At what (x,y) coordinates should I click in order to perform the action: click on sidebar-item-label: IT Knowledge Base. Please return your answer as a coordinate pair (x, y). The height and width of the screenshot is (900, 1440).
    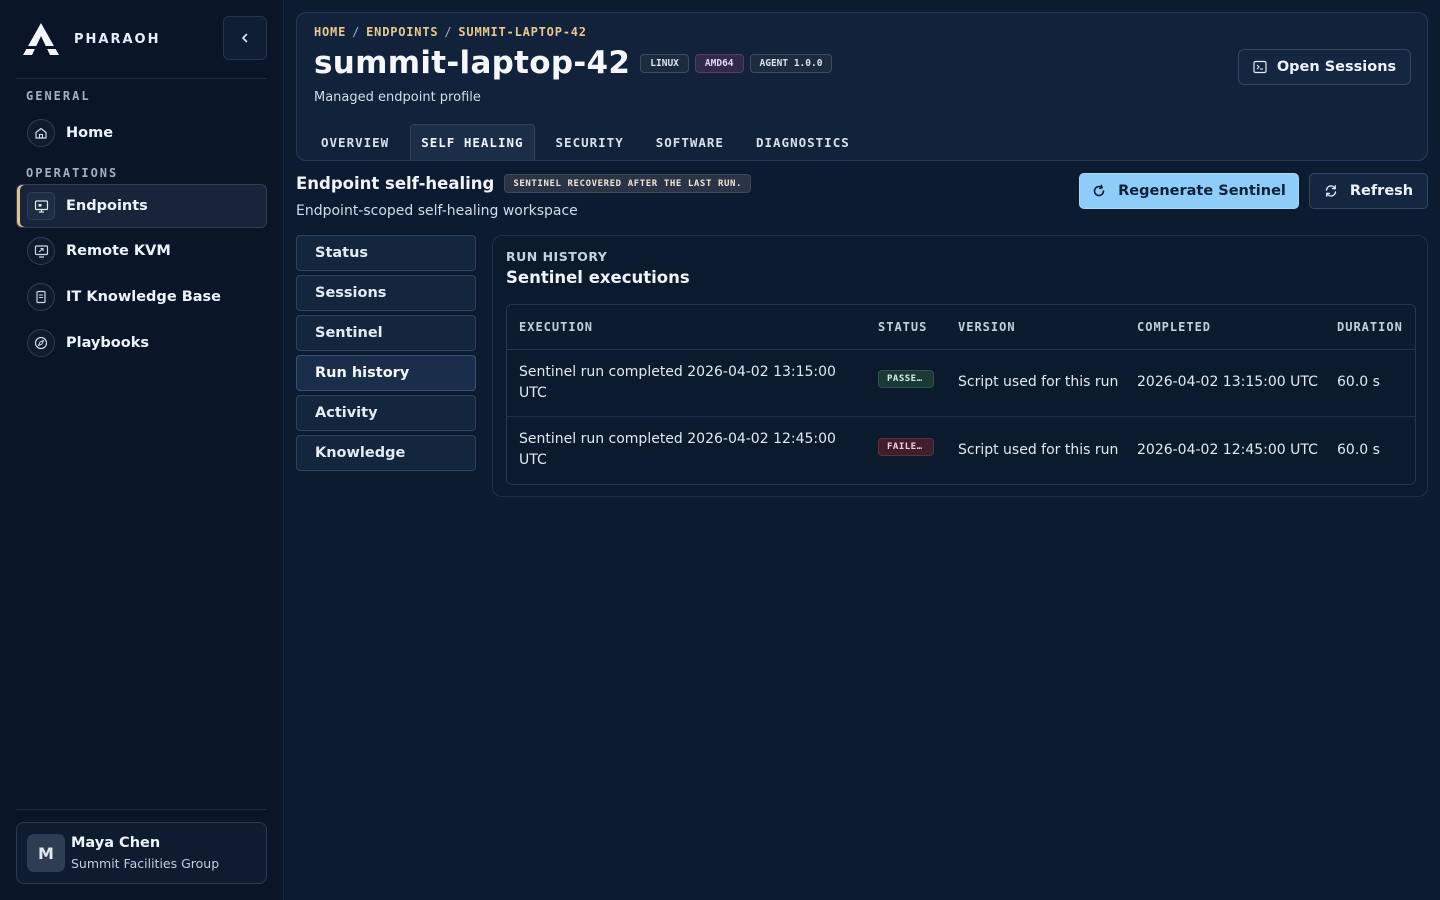
    Looking at the image, I should click on (143, 297).